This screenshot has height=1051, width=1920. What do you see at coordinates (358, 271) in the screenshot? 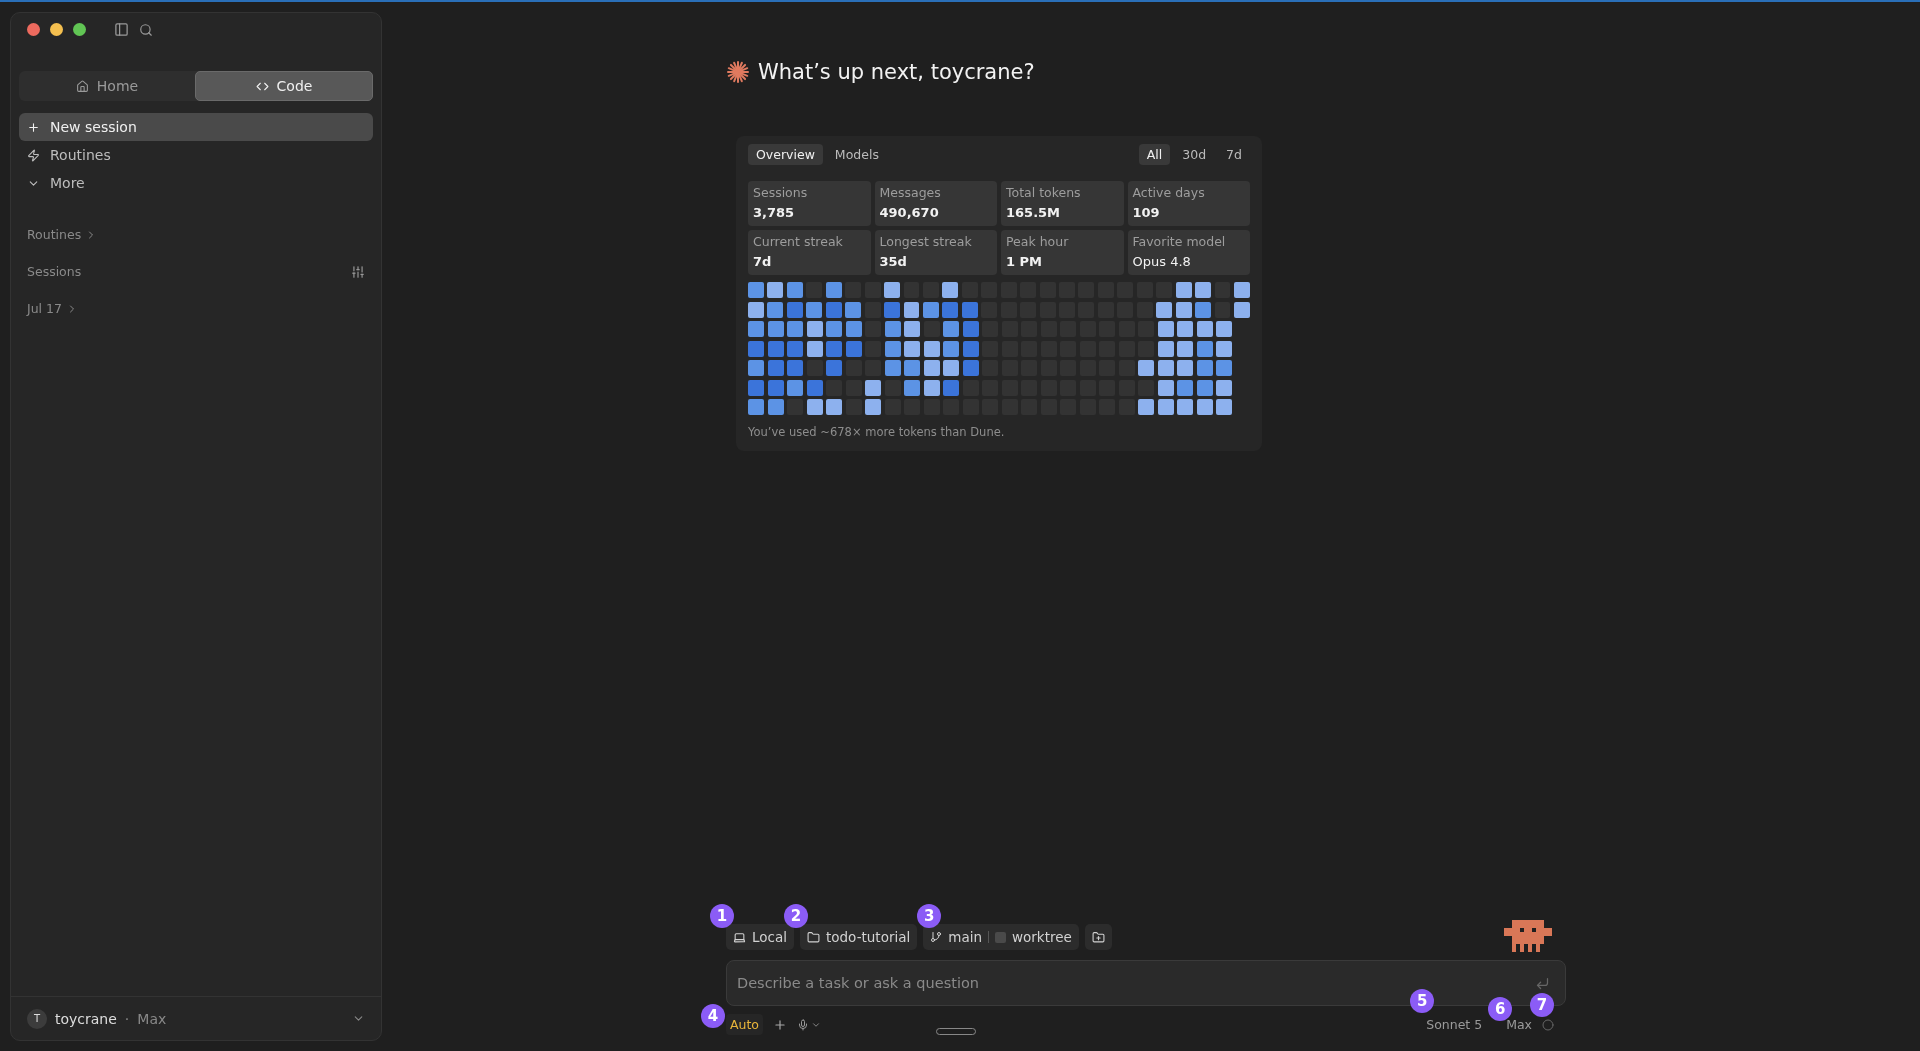
I see `filter-icon` at bounding box center [358, 271].